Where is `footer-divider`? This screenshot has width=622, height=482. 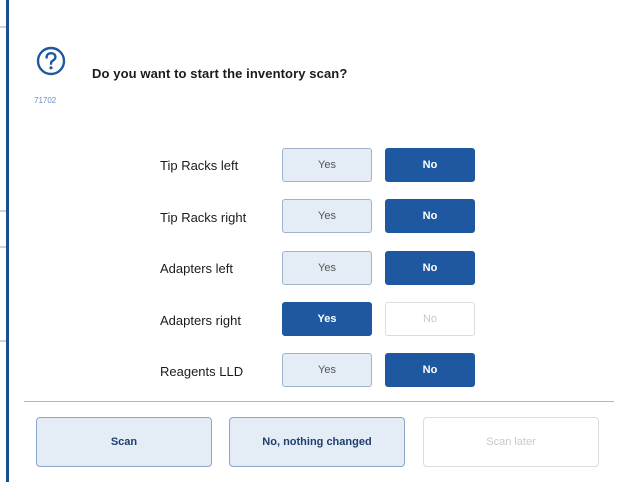 footer-divider is located at coordinates (319, 401).